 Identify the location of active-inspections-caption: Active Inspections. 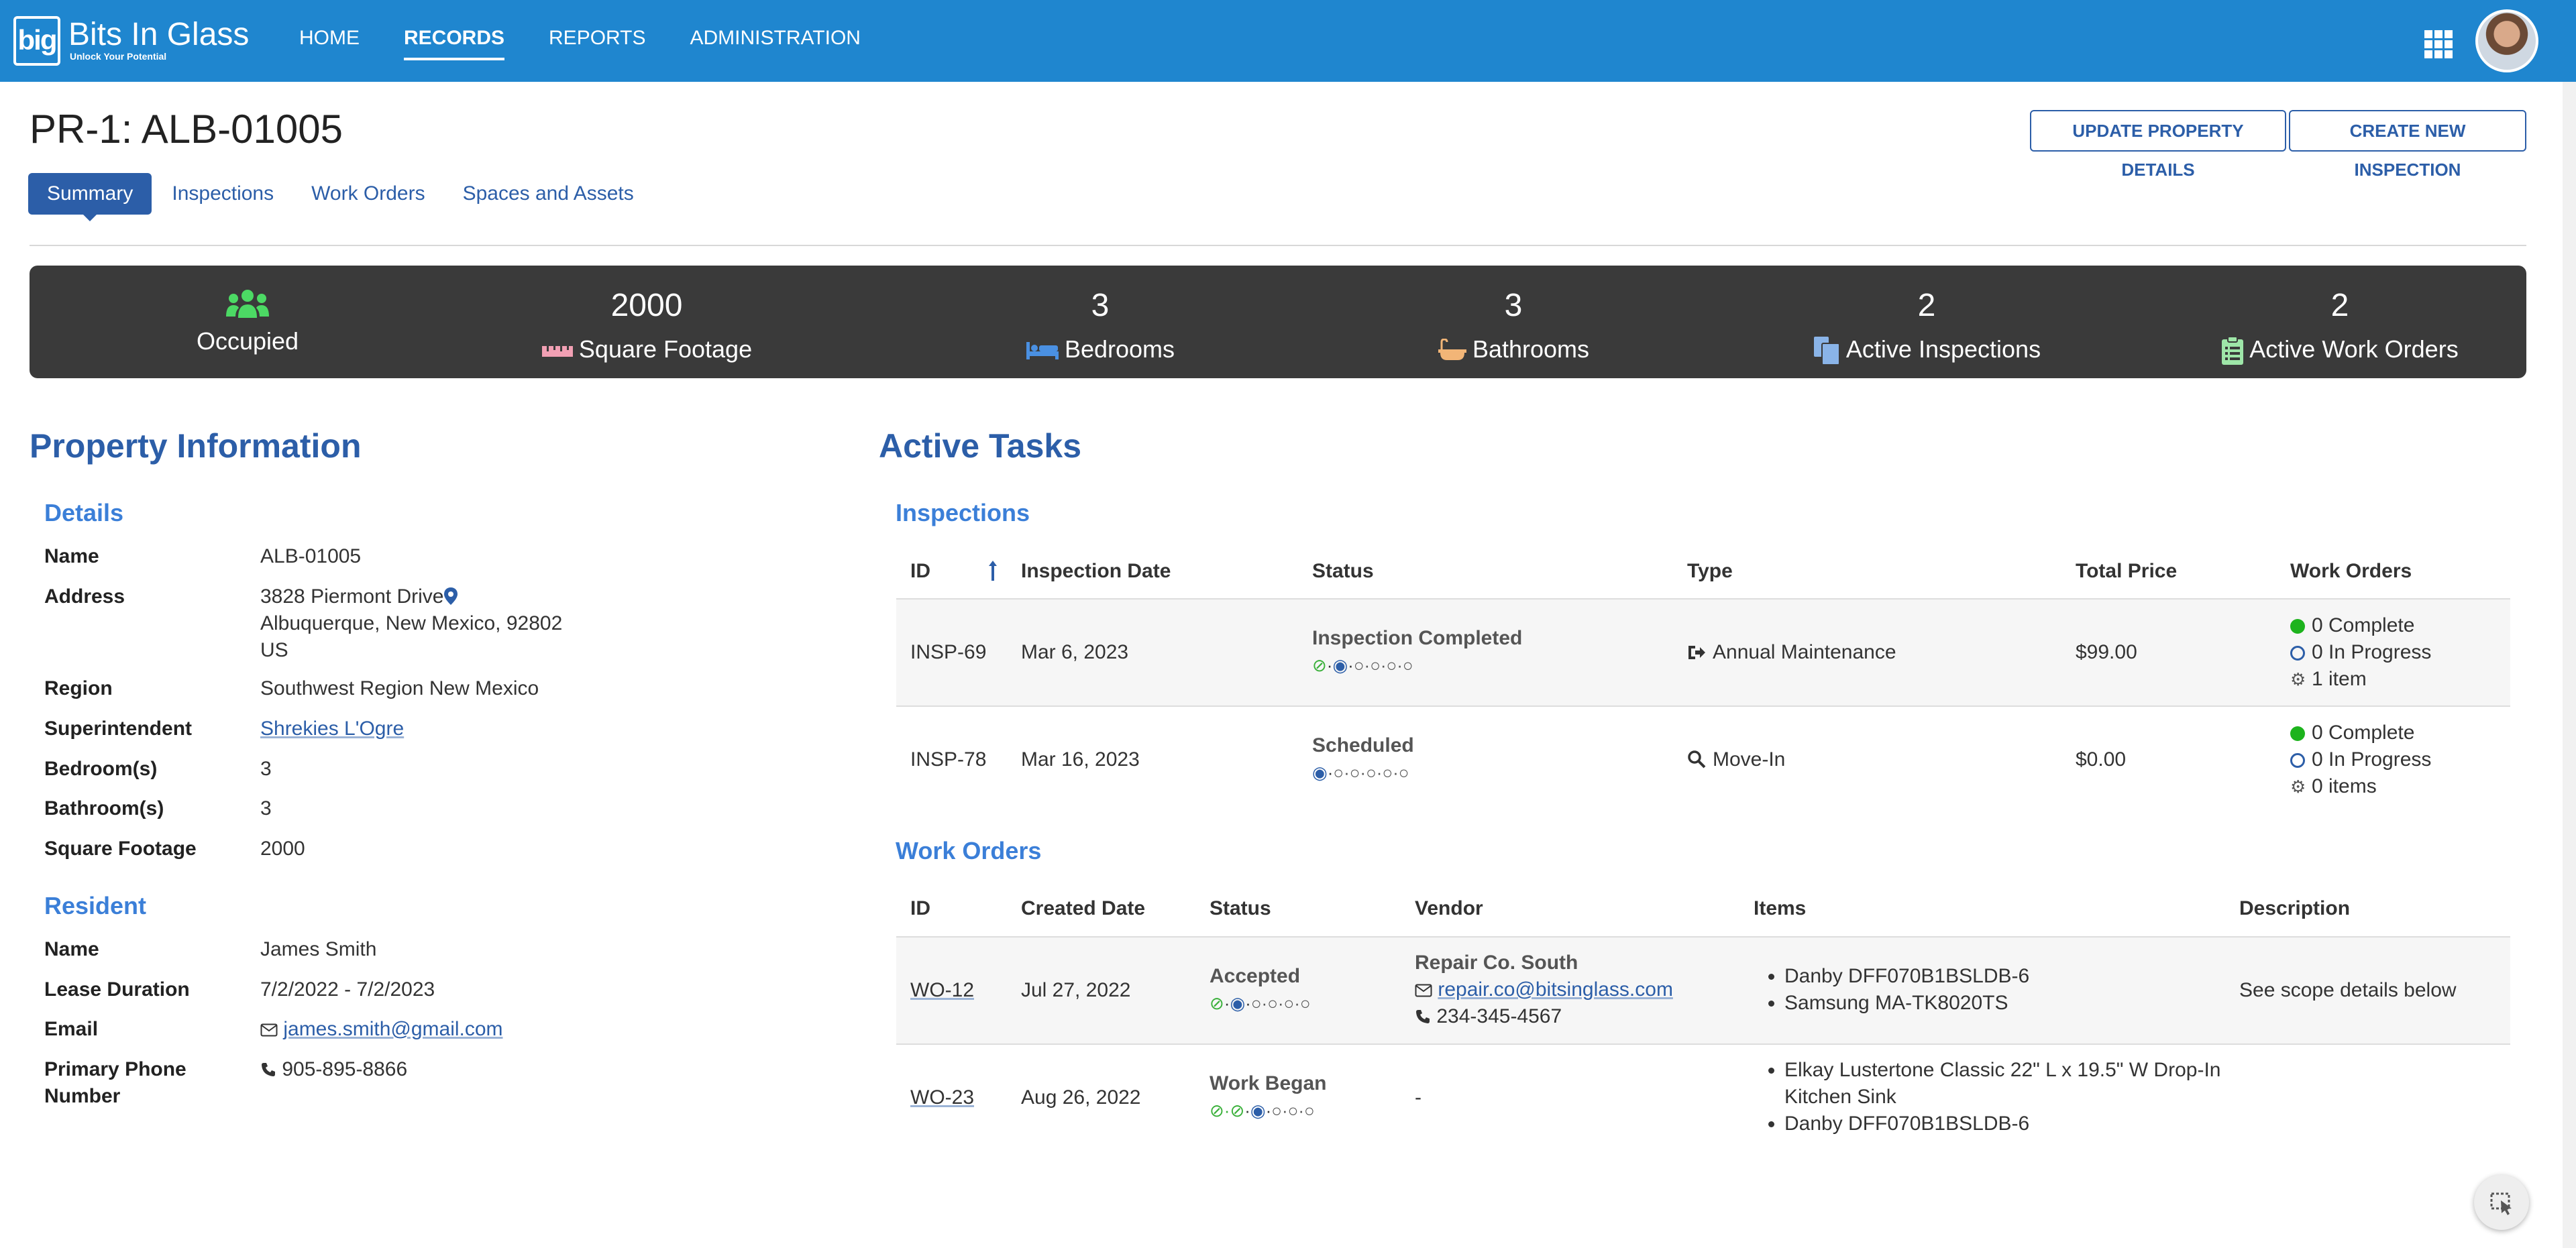
(1926, 350).